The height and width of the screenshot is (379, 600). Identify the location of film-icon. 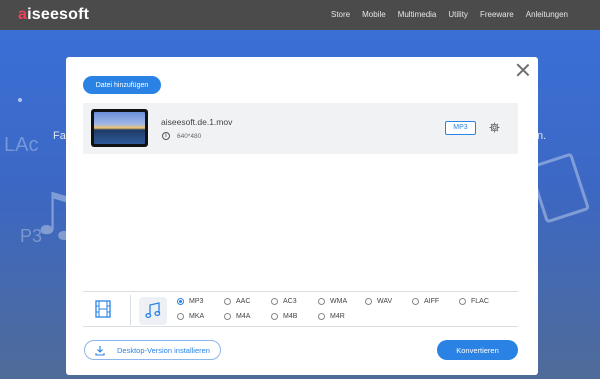
(103, 309).